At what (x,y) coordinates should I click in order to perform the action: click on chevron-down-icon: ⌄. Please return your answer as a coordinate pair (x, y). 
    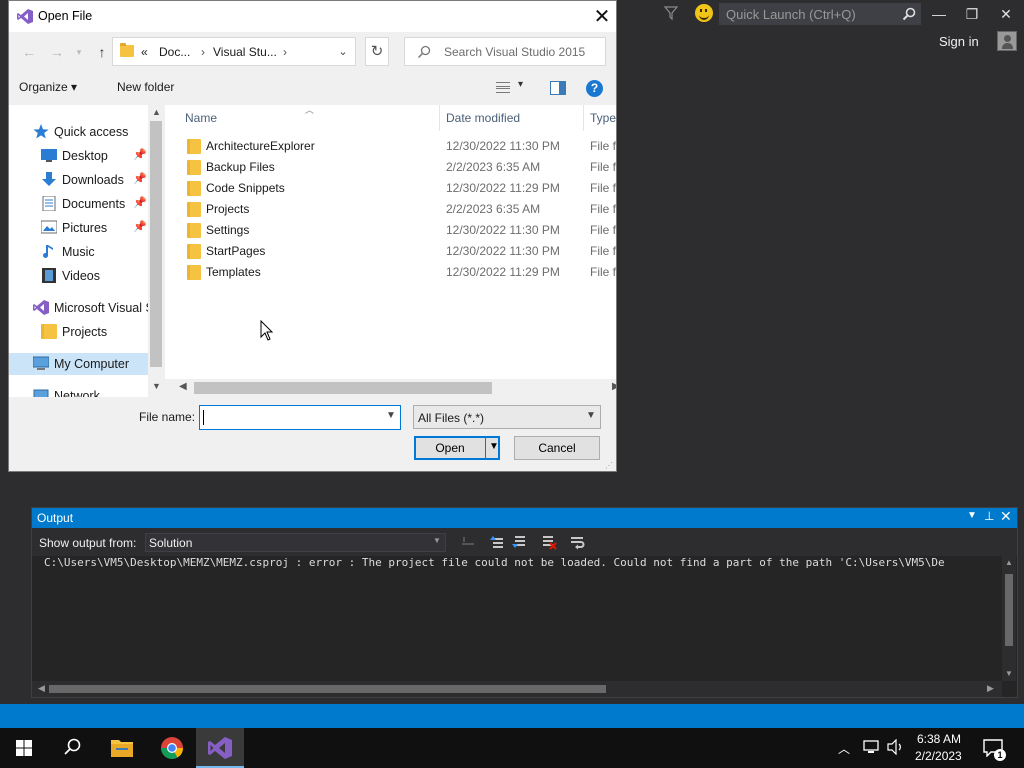
    Looking at the image, I should click on (343, 52).